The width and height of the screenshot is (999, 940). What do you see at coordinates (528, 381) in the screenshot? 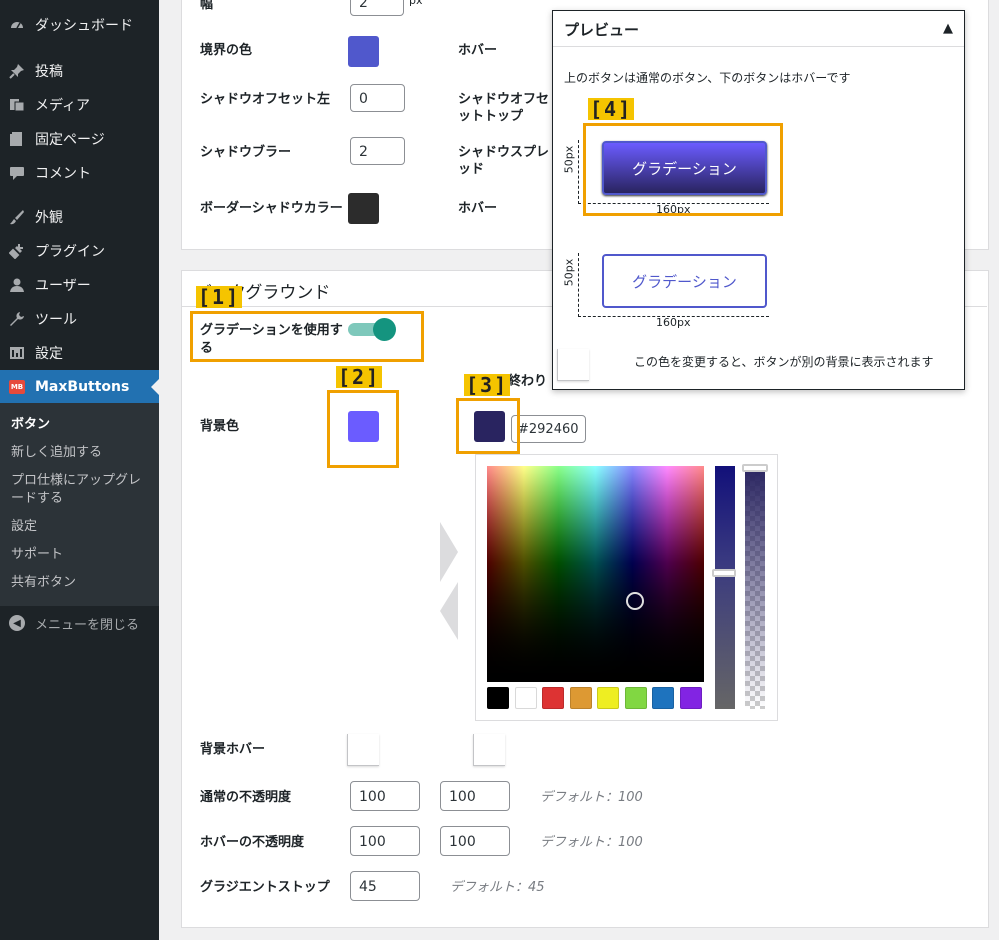
I see `gradient-end-label: 終わり` at bounding box center [528, 381].